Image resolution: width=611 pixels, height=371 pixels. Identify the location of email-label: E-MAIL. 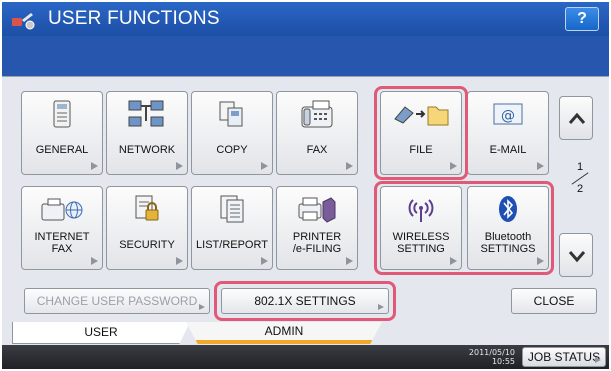
(508, 150).